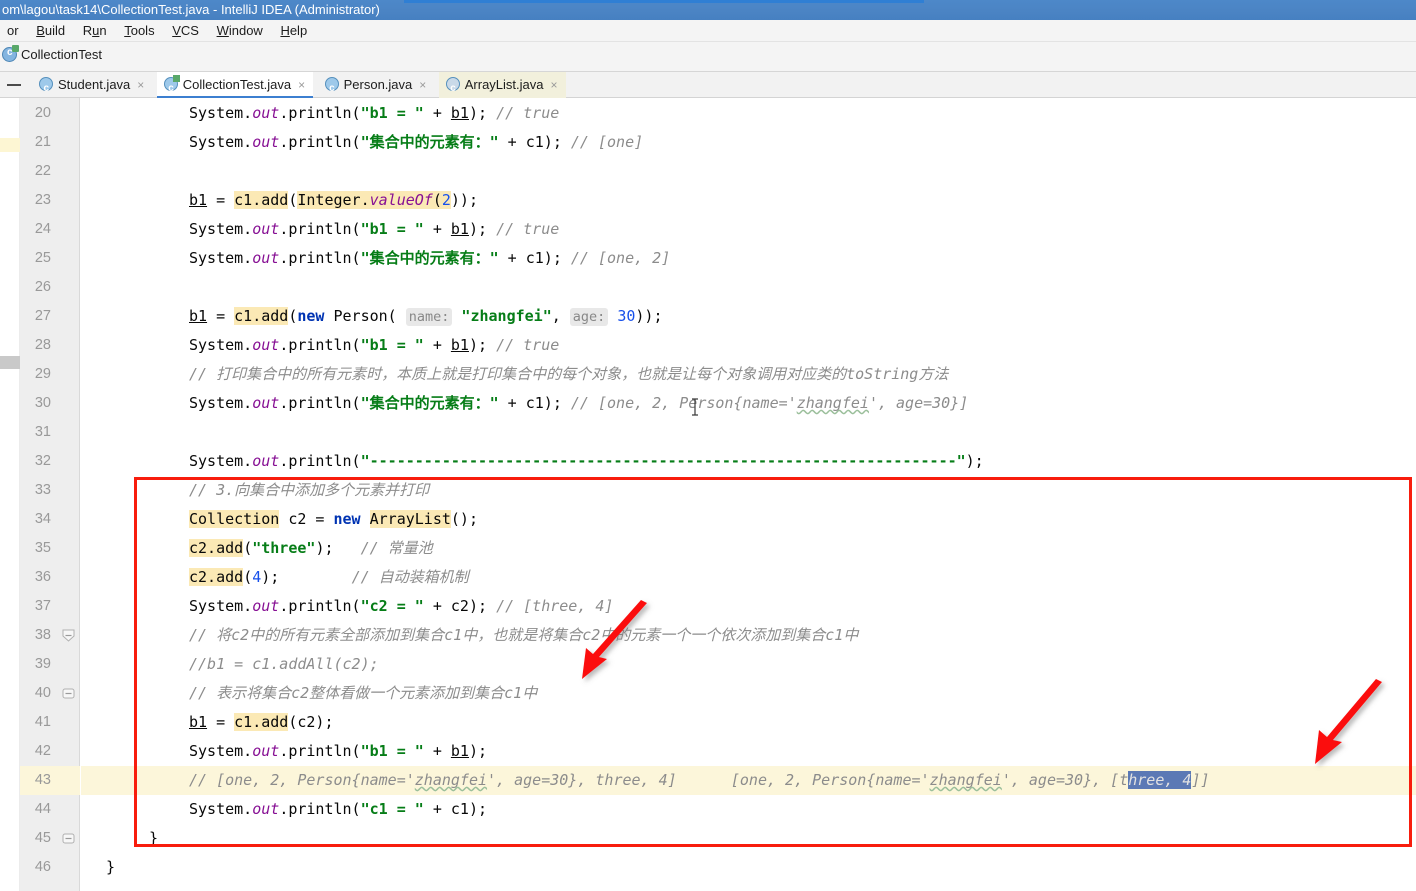 This screenshot has width=1416, height=891. What do you see at coordinates (43, 577) in the screenshot?
I see `line-number: 36` at bounding box center [43, 577].